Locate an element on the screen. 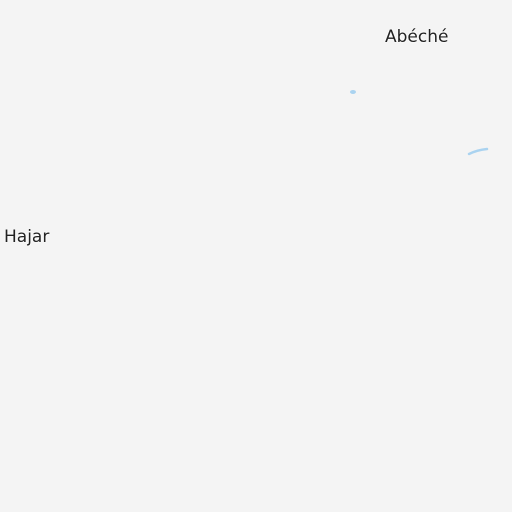 The width and height of the screenshot is (512, 512). place-label-abeche: Abéché is located at coordinates (416, 37).